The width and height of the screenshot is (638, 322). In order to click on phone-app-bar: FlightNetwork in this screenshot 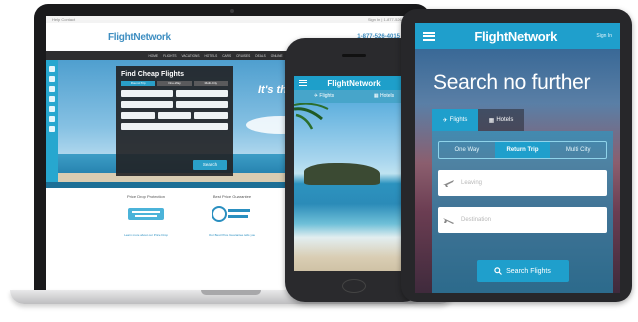, I will do `click(354, 83)`.